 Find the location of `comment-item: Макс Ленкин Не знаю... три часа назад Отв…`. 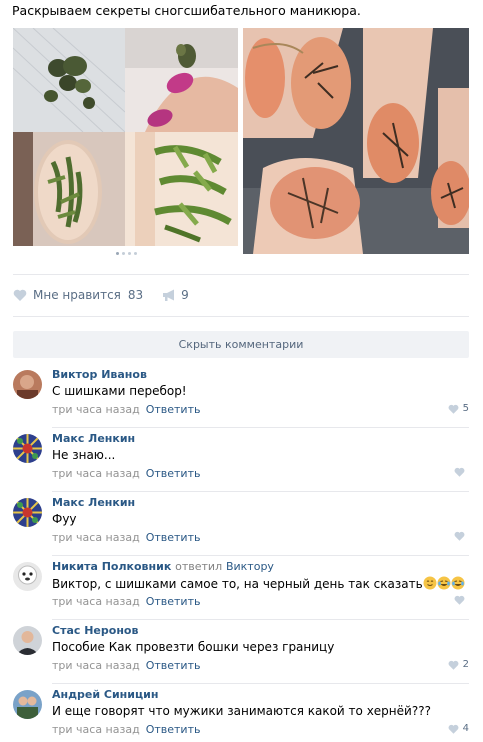

comment-item: Макс Ленкин Не знаю... три часа назад Отв… is located at coordinates (241, 462).